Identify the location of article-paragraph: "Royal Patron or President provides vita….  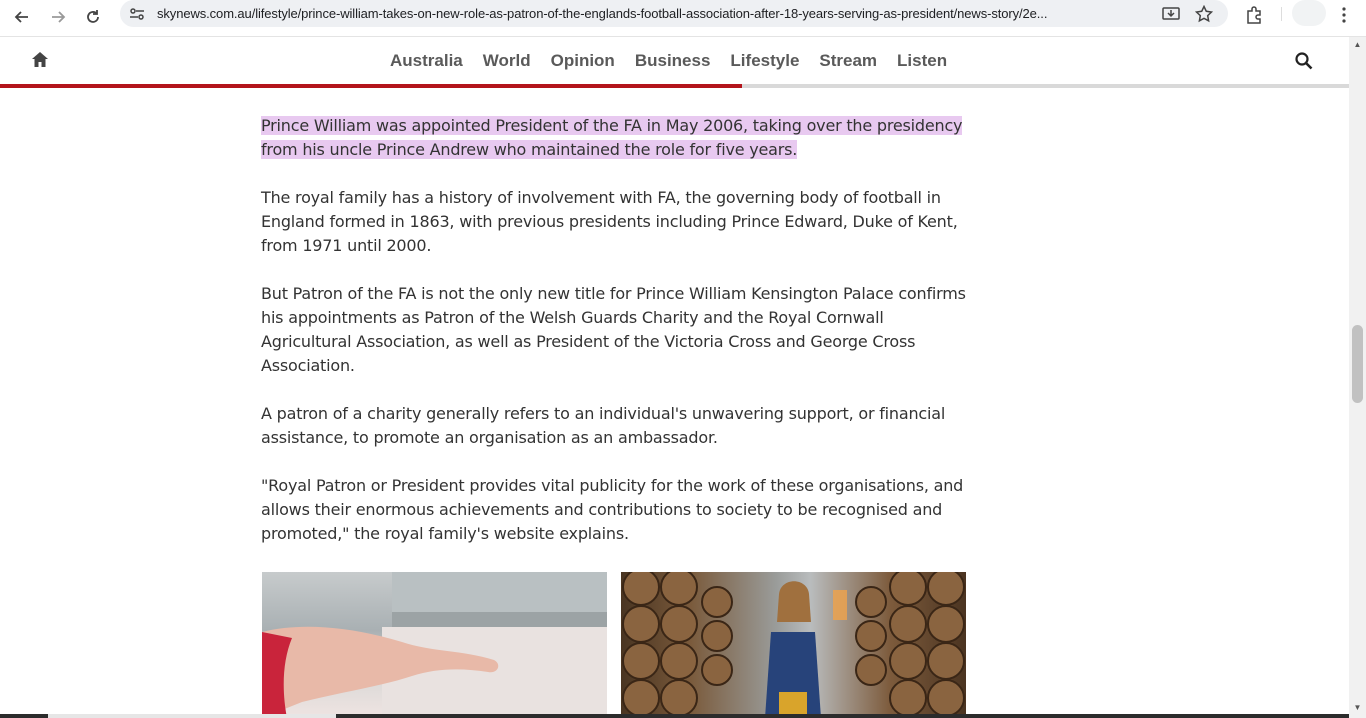
(612, 509).